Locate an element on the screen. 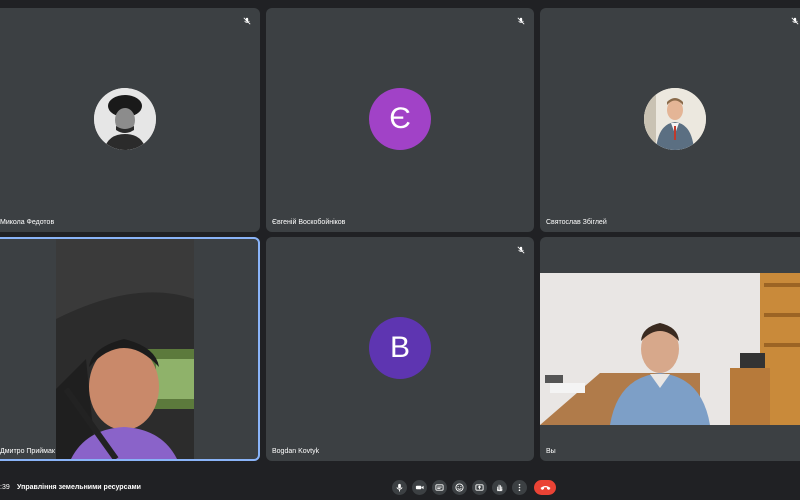  end-call-button is located at coordinates (545, 487).